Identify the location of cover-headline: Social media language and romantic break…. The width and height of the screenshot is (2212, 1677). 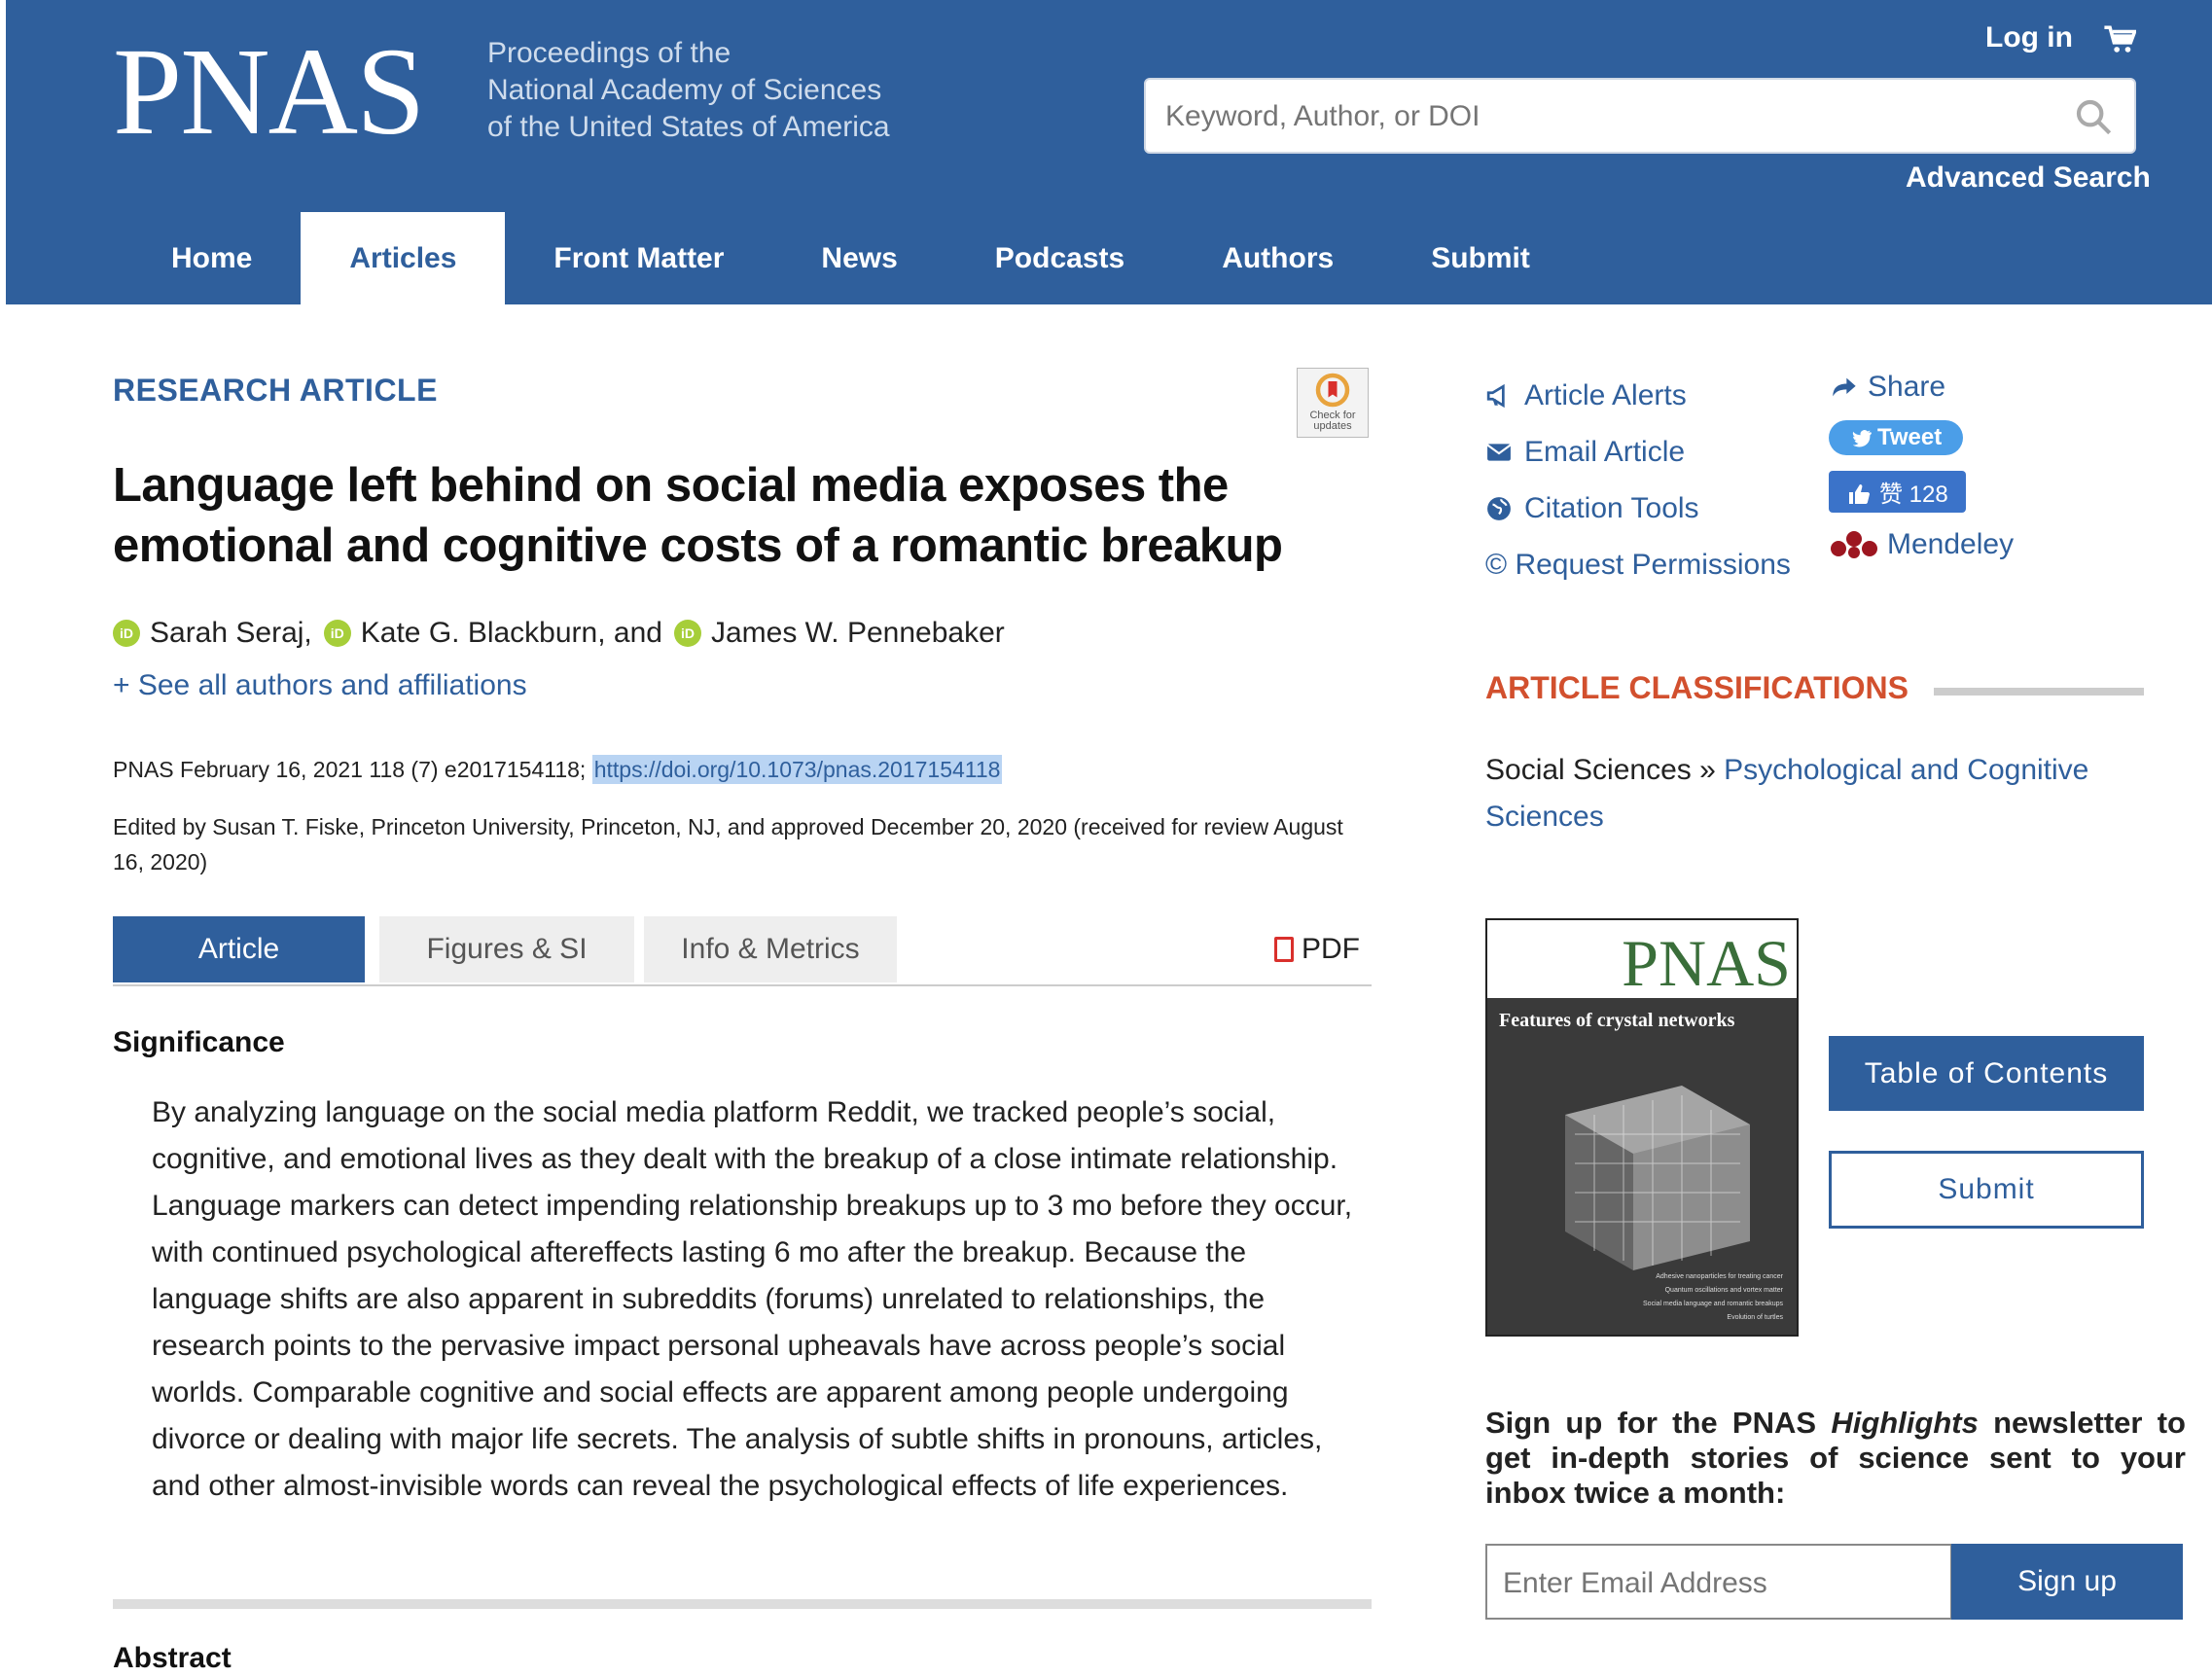
(1713, 1304).